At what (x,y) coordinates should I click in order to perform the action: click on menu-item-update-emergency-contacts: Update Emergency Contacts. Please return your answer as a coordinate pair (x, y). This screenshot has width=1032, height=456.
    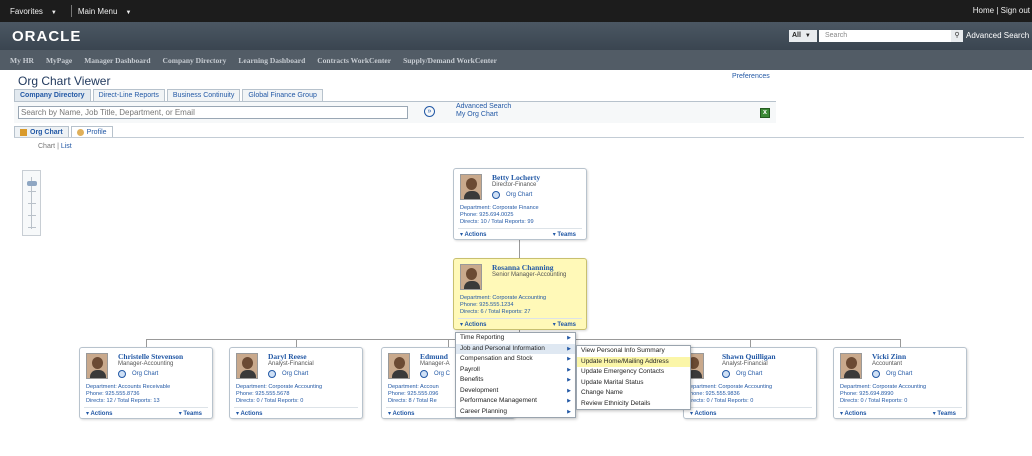
    Looking at the image, I should click on (633, 372).